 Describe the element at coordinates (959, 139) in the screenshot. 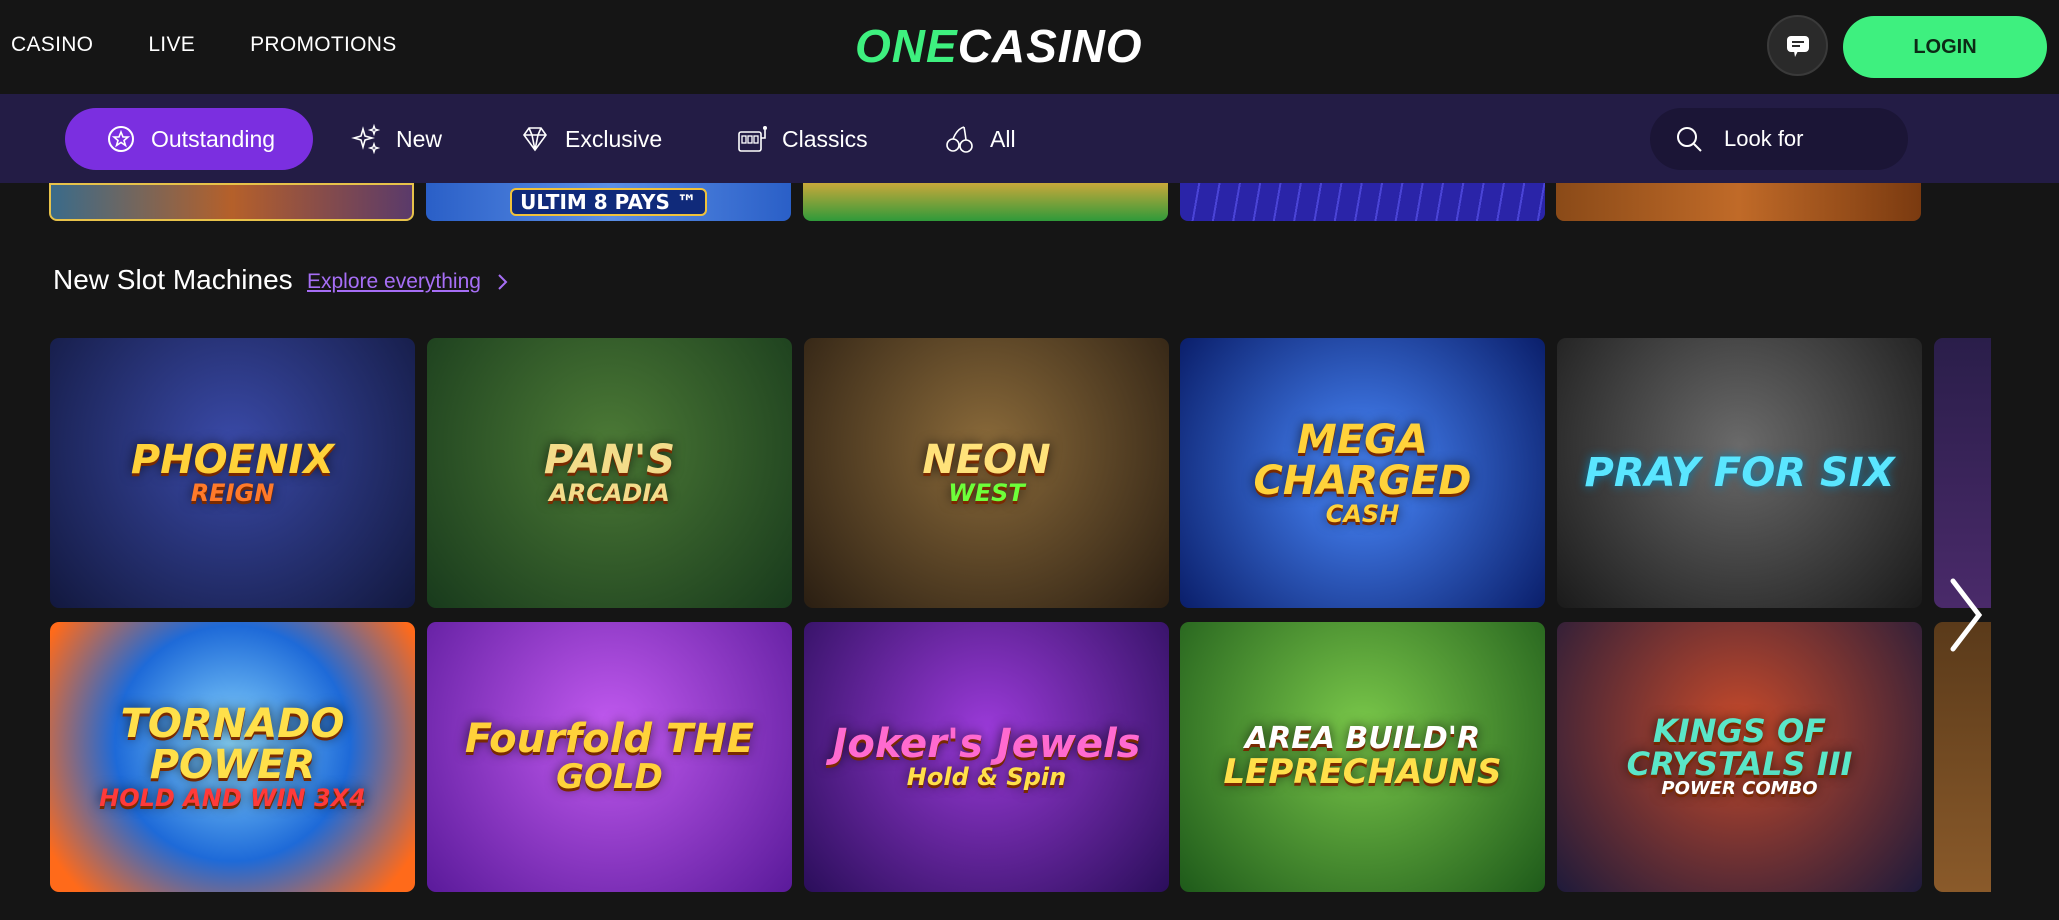

I see `cherries-icon` at that location.